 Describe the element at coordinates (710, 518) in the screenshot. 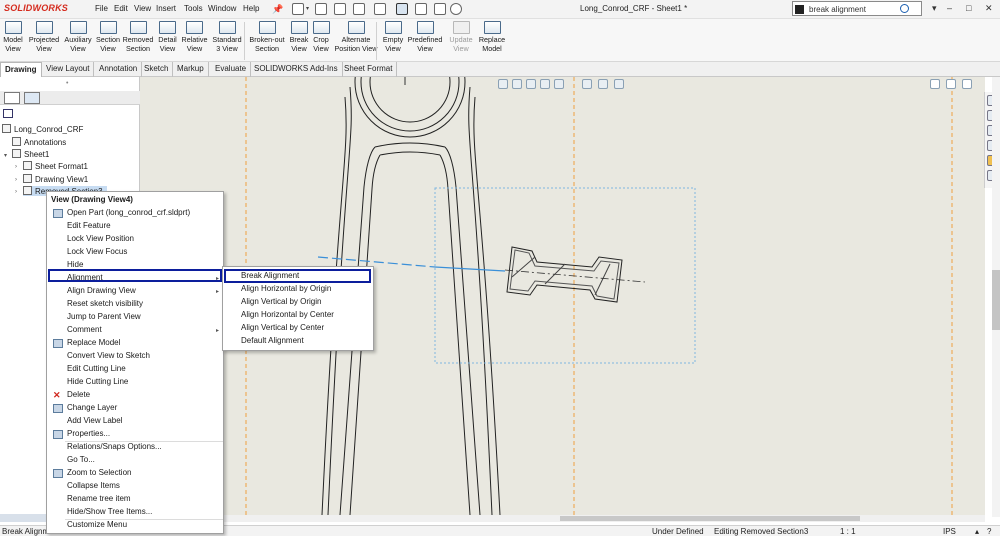

I see `horizontal-scroll-thumb` at that location.